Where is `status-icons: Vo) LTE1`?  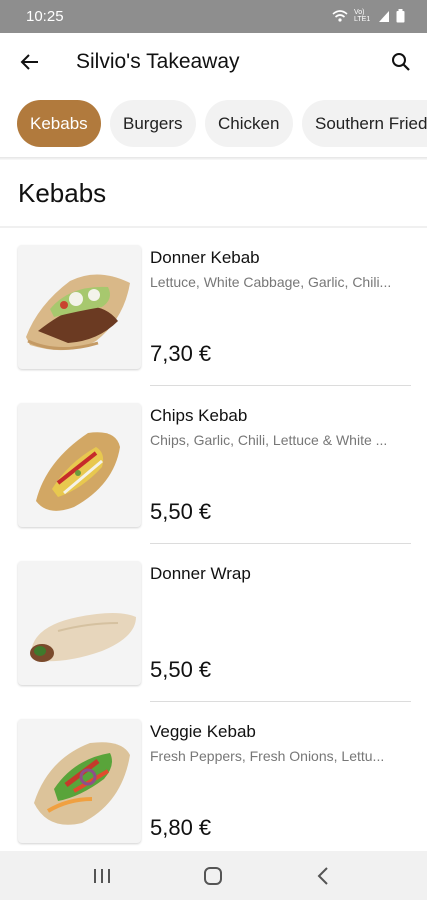
status-icons: Vo) LTE1 is located at coordinates (368, 16).